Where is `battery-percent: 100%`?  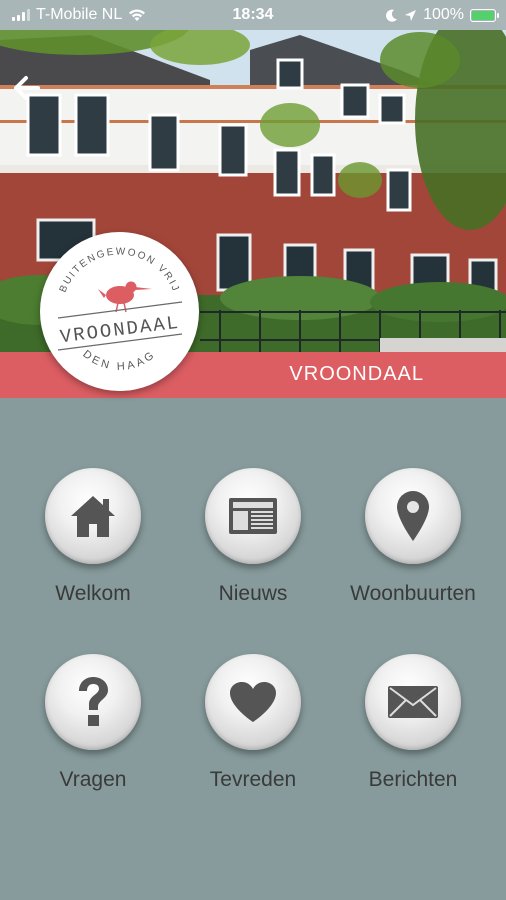 battery-percent: 100% is located at coordinates (443, 14).